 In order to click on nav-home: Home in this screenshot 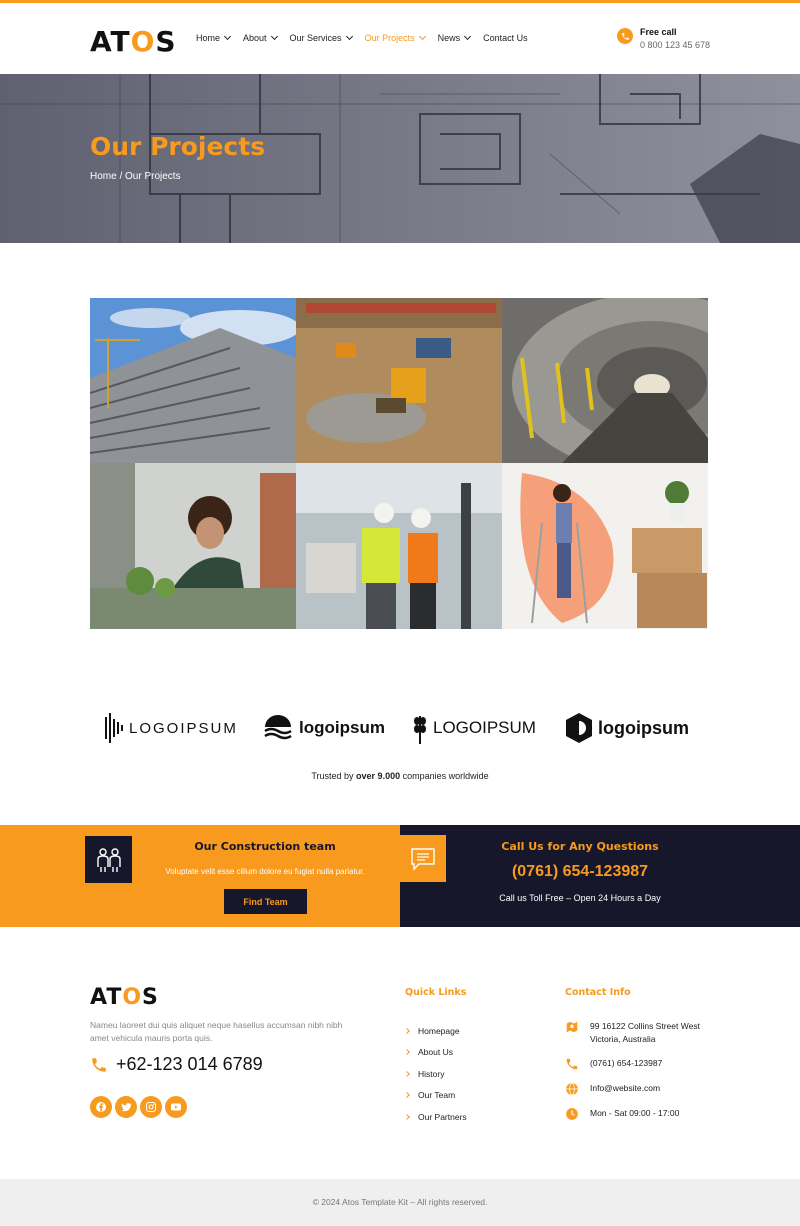, I will do `click(214, 37)`.